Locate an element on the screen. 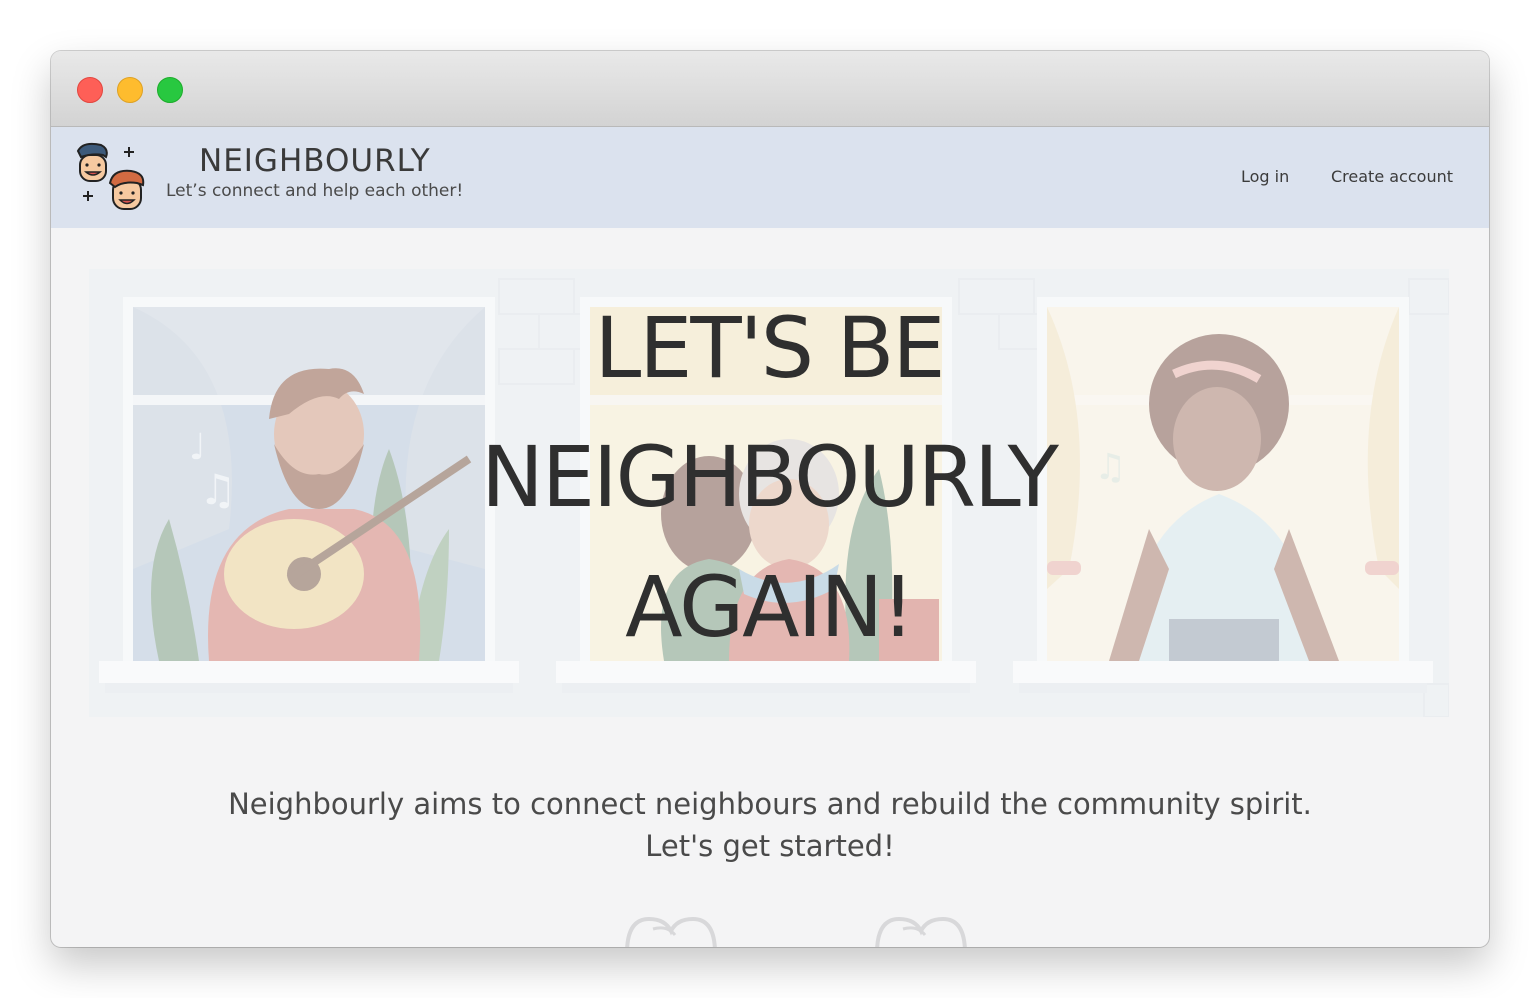 This screenshot has width=1540, height=998. brand-name: NEIGHBOURLY is located at coordinates (315, 161).